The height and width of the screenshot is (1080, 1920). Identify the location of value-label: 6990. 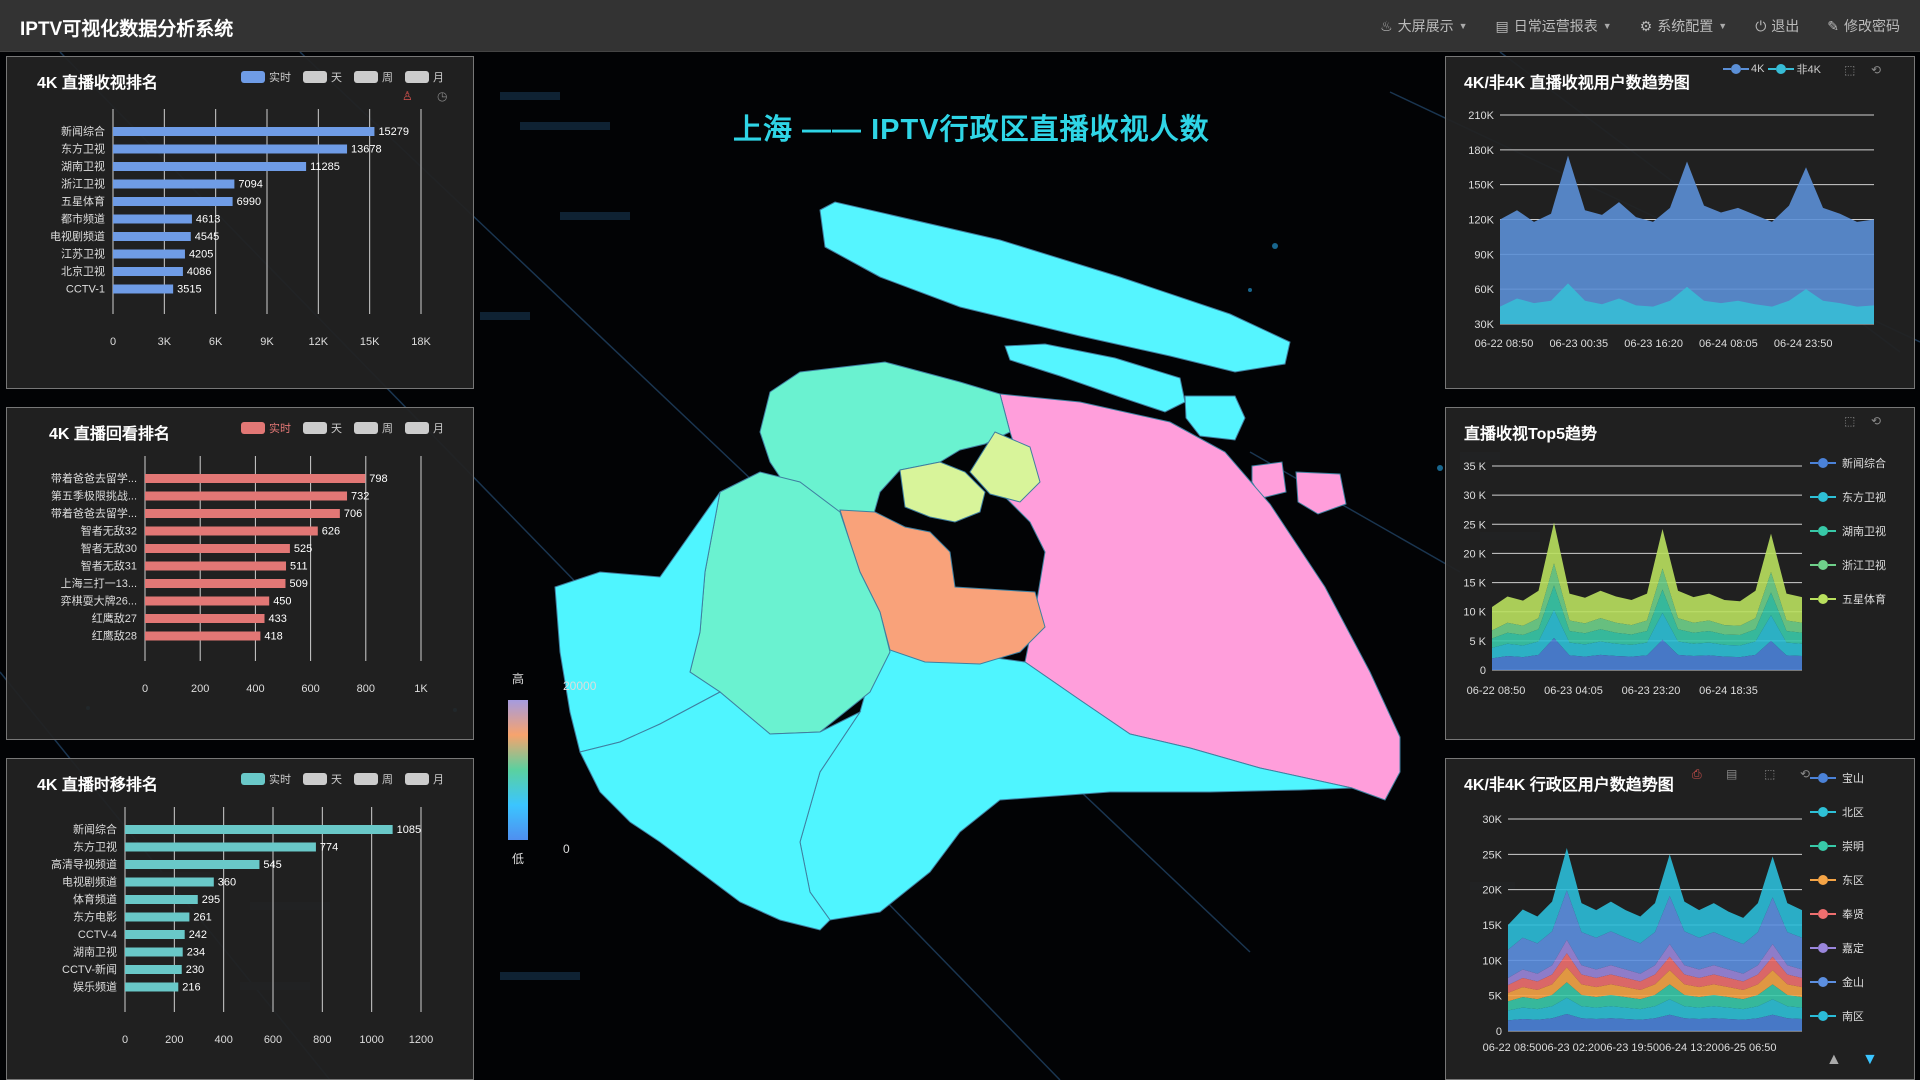
(249, 202).